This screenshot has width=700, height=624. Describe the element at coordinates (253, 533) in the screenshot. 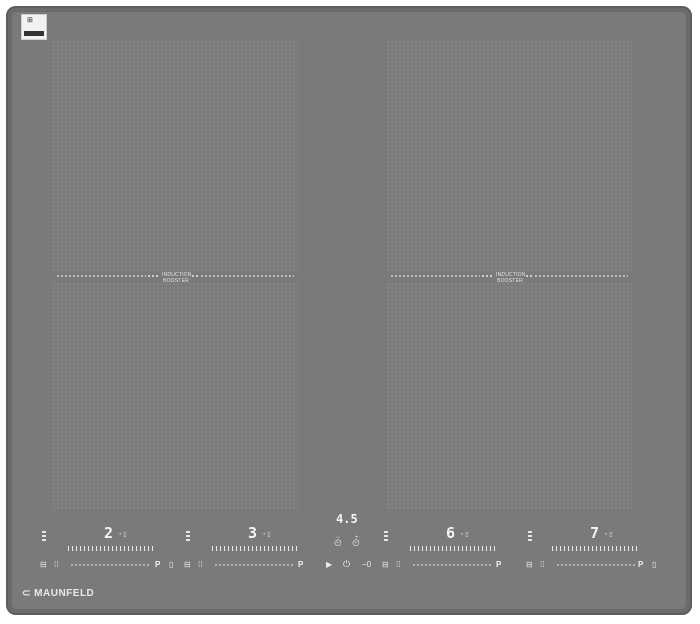

I see `zone-level-display-2: 3` at that location.